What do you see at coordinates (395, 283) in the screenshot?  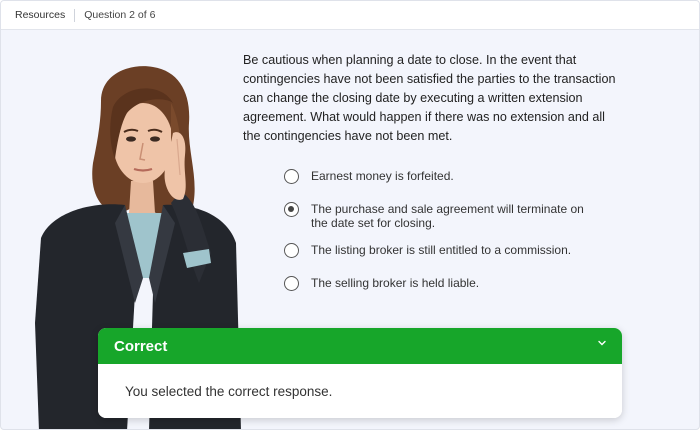 I see `option-label: The selling broker is held liable.` at bounding box center [395, 283].